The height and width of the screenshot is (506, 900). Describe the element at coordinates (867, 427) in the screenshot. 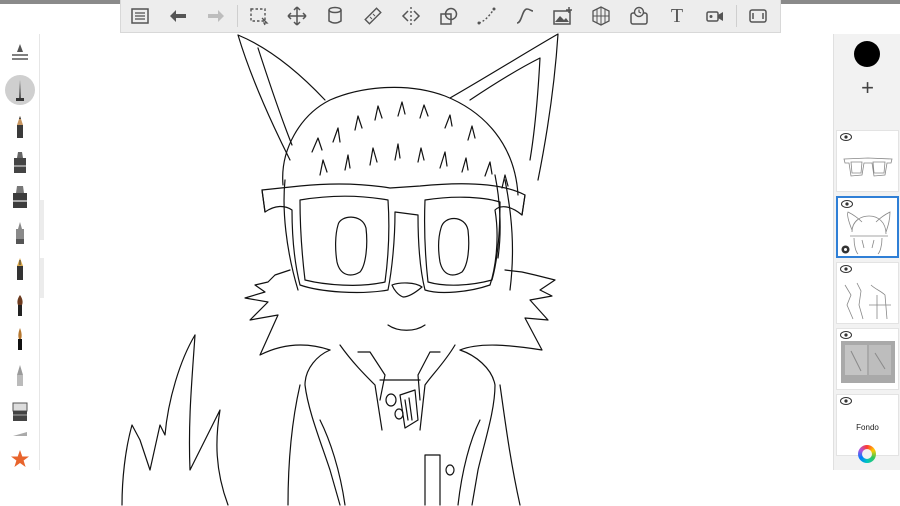

I see `layer-background-label: Fondo` at that location.